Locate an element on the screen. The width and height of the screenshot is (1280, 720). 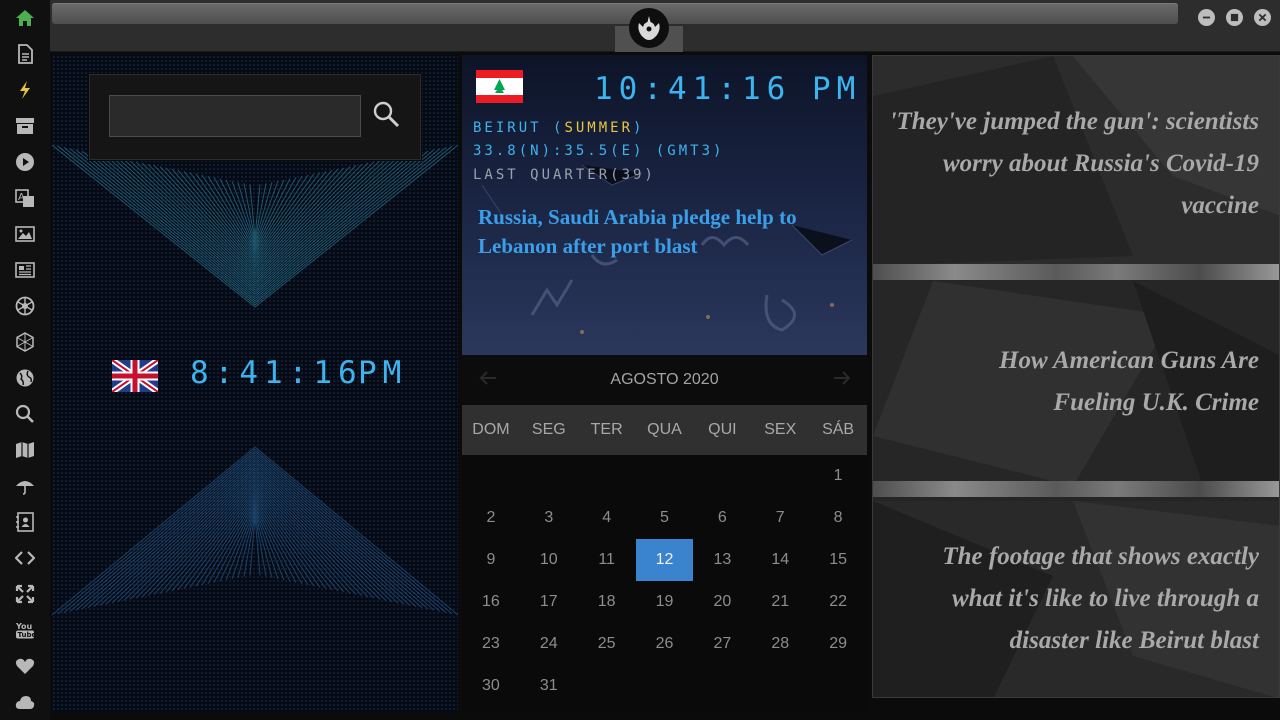
calendar-week-row: 1 is located at coordinates (664, 476).